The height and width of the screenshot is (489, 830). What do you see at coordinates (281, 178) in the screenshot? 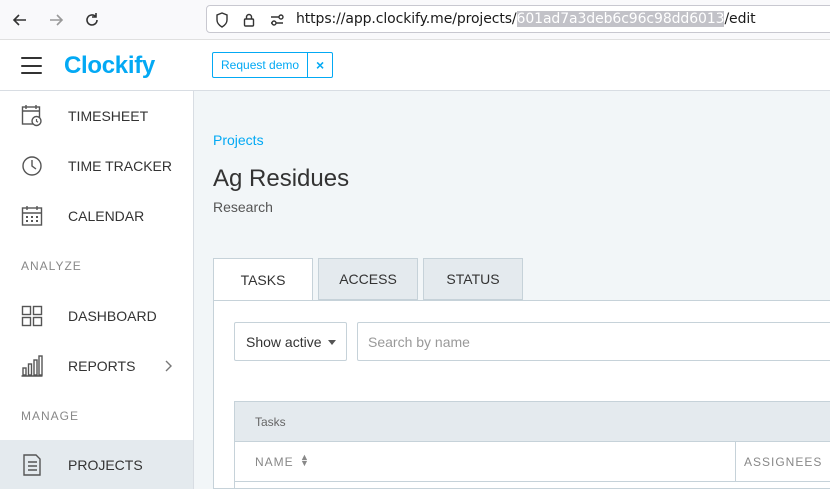
I see `page-title: Ag Residues` at bounding box center [281, 178].